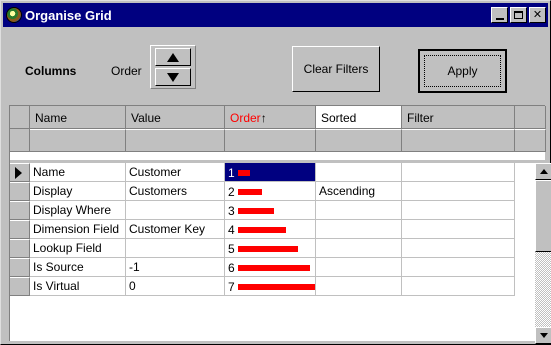  I want to click on header-name: Name, so click(78, 117).